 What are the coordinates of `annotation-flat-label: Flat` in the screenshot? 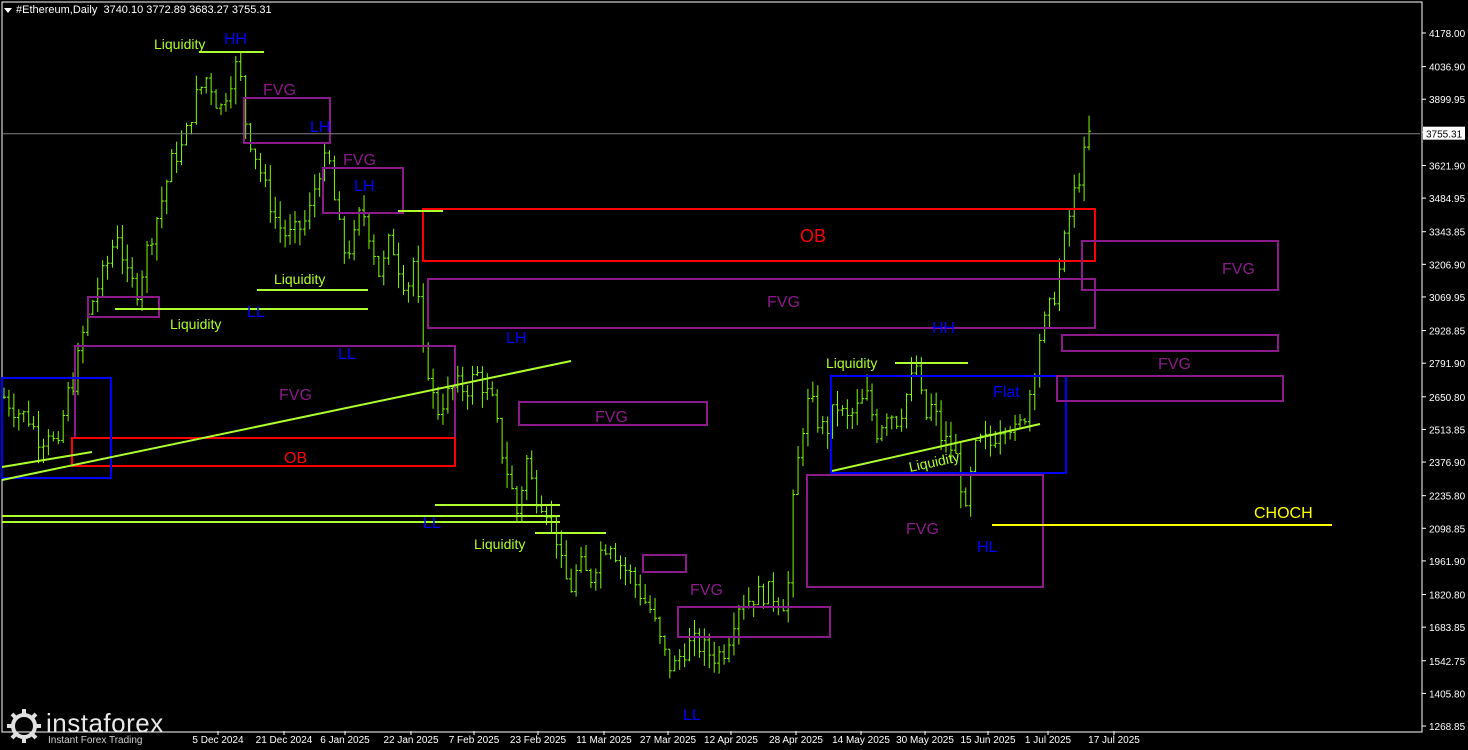 It's located at (1006, 392).